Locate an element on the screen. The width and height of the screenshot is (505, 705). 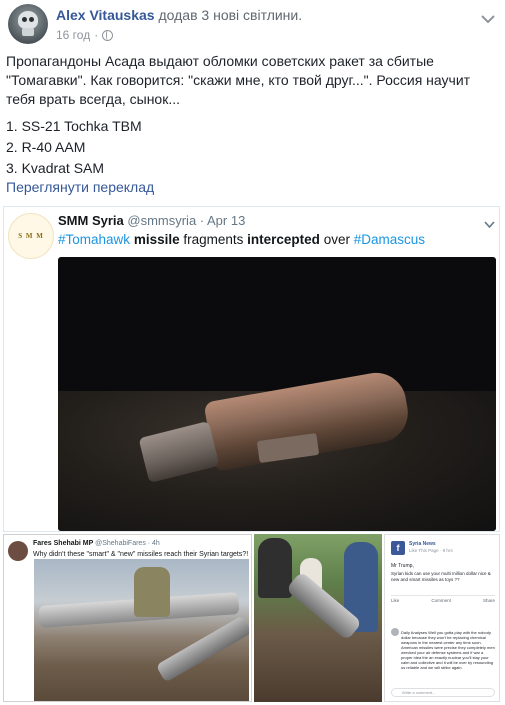
ph3-salutation: Mr Trump, is located at coordinates (402, 566).